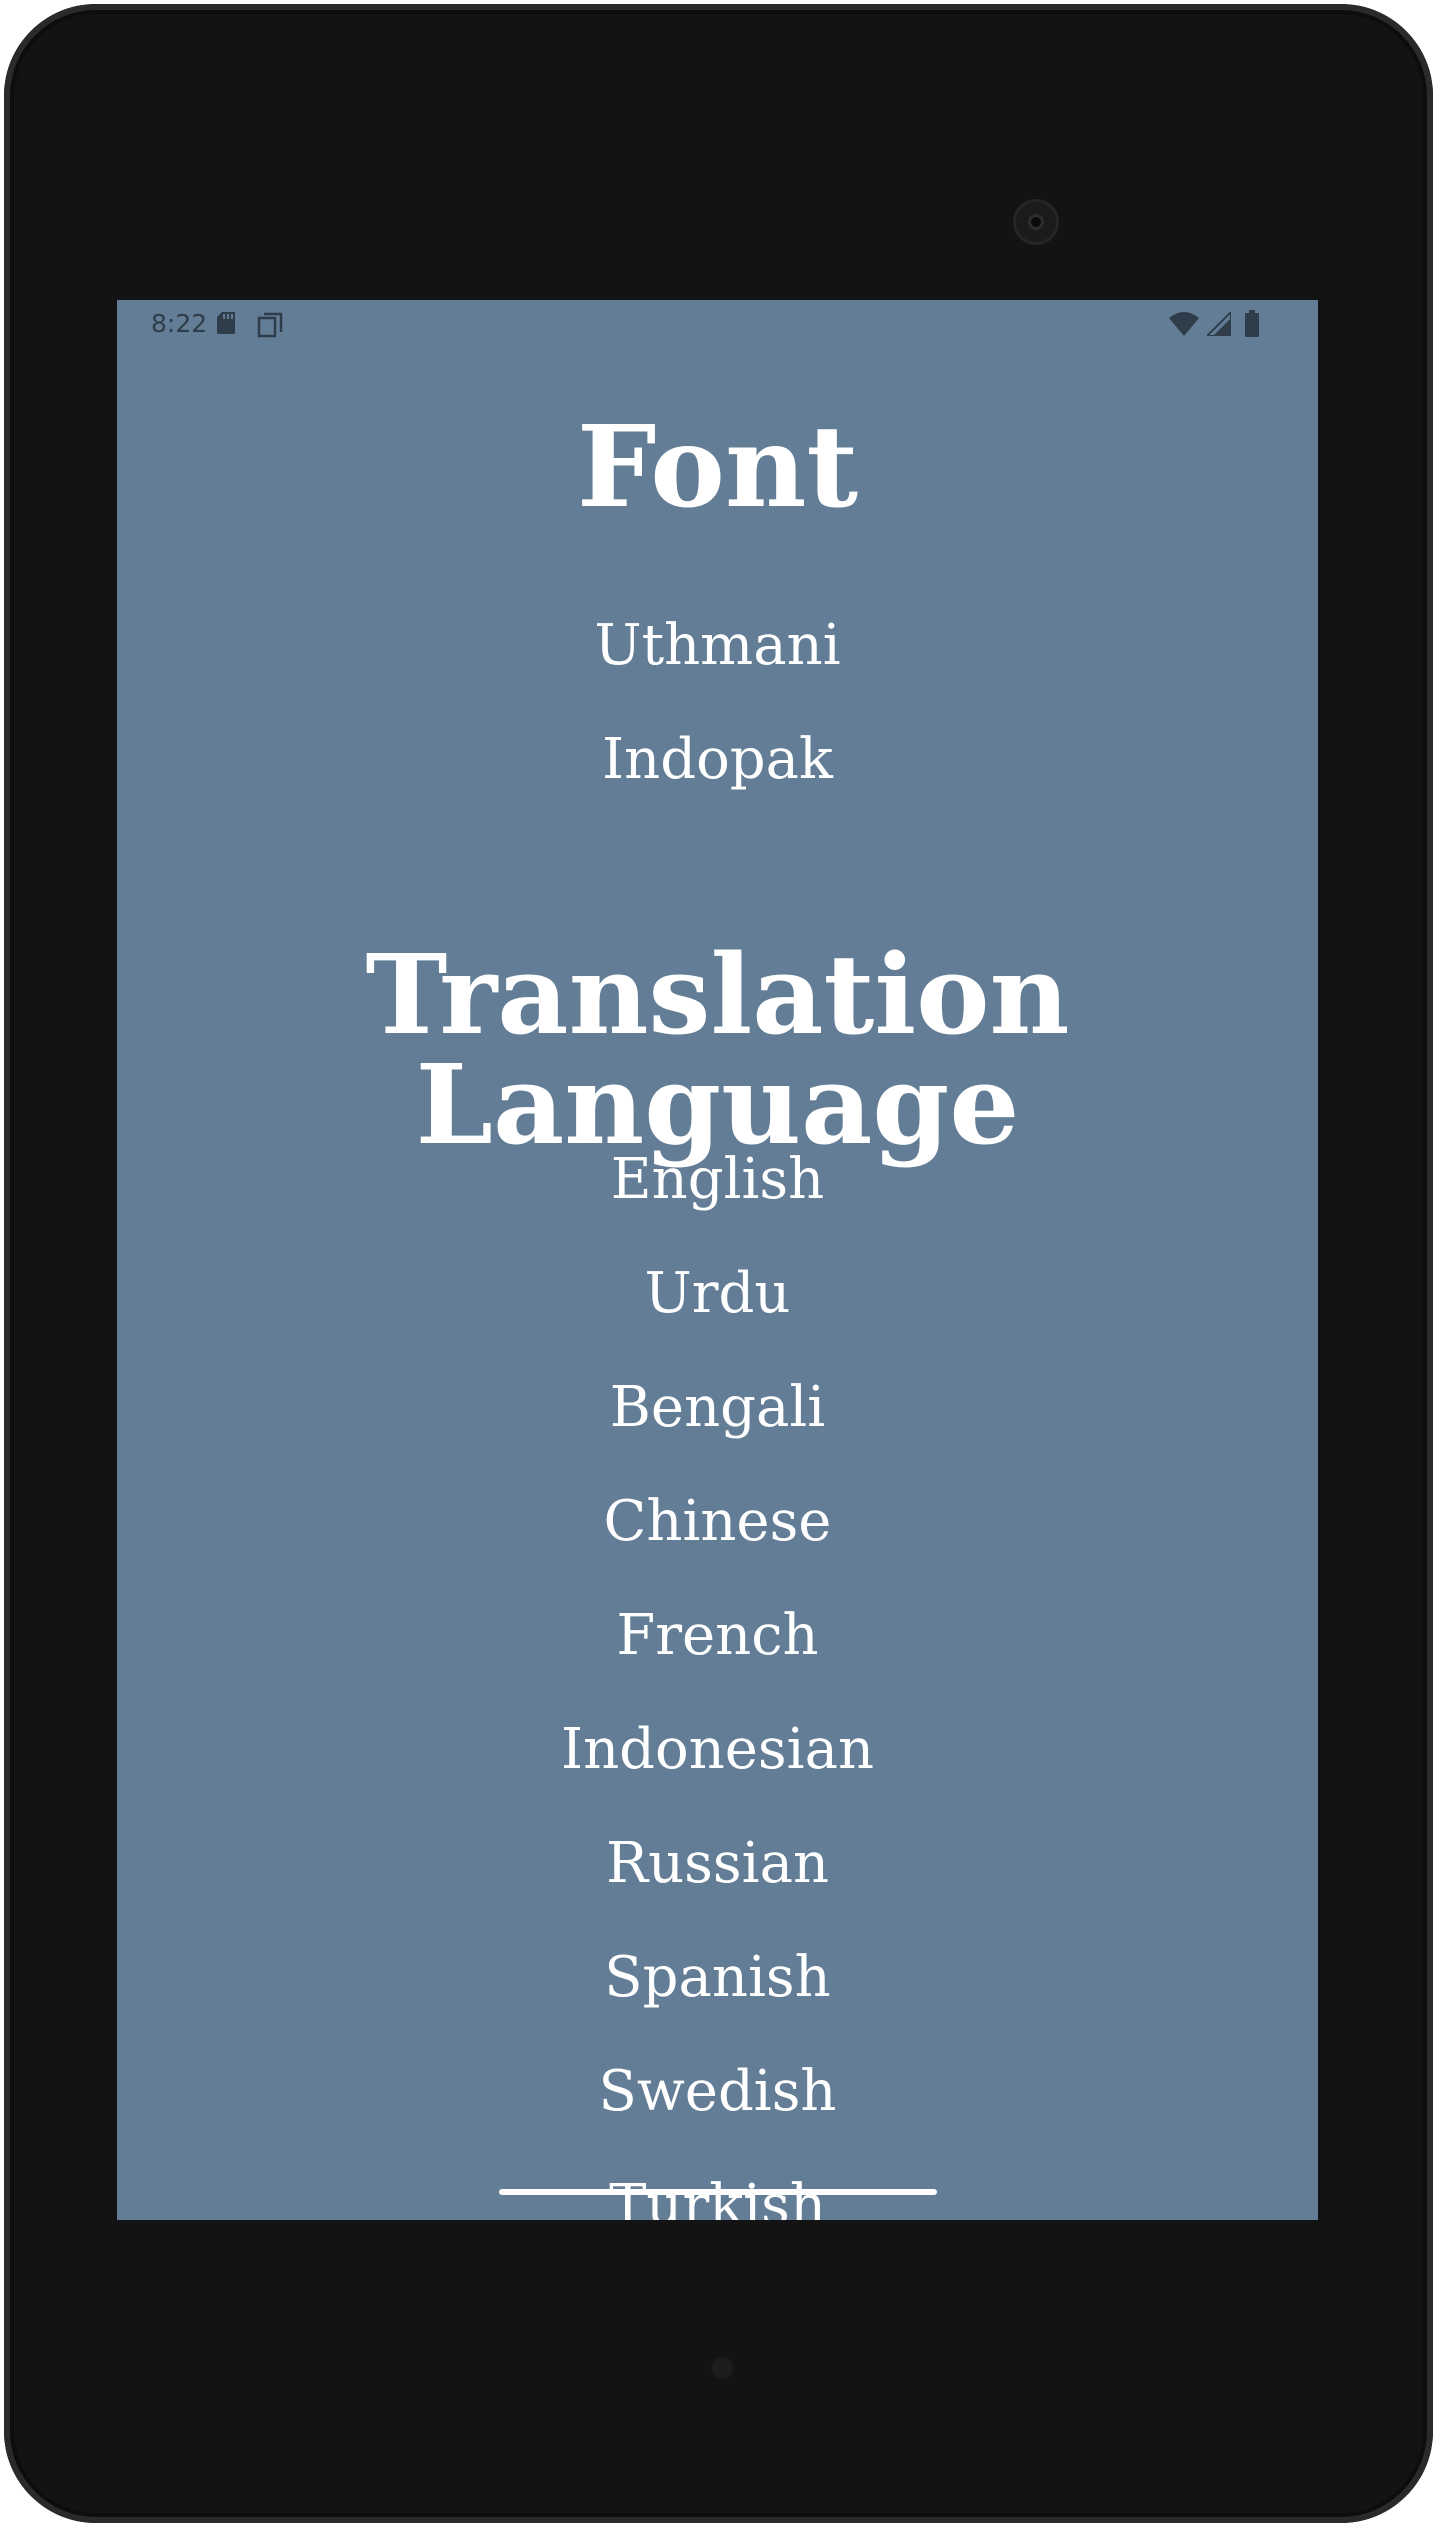 This screenshot has height=2527, width=1437. Describe the element at coordinates (179, 323) in the screenshot. I see `status-time: 8:22` at that location.